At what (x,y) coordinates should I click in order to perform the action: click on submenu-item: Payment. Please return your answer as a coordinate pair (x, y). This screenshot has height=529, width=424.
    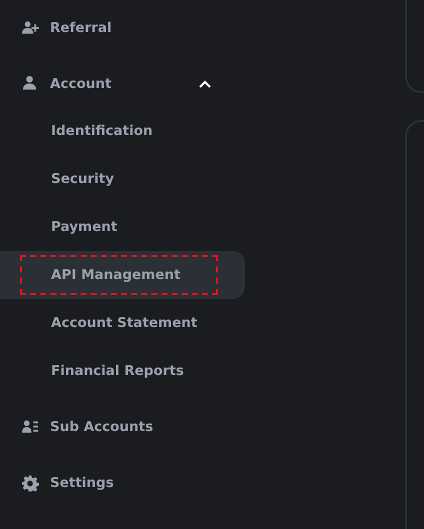
    Looking at the image, I should click on (122, 227).